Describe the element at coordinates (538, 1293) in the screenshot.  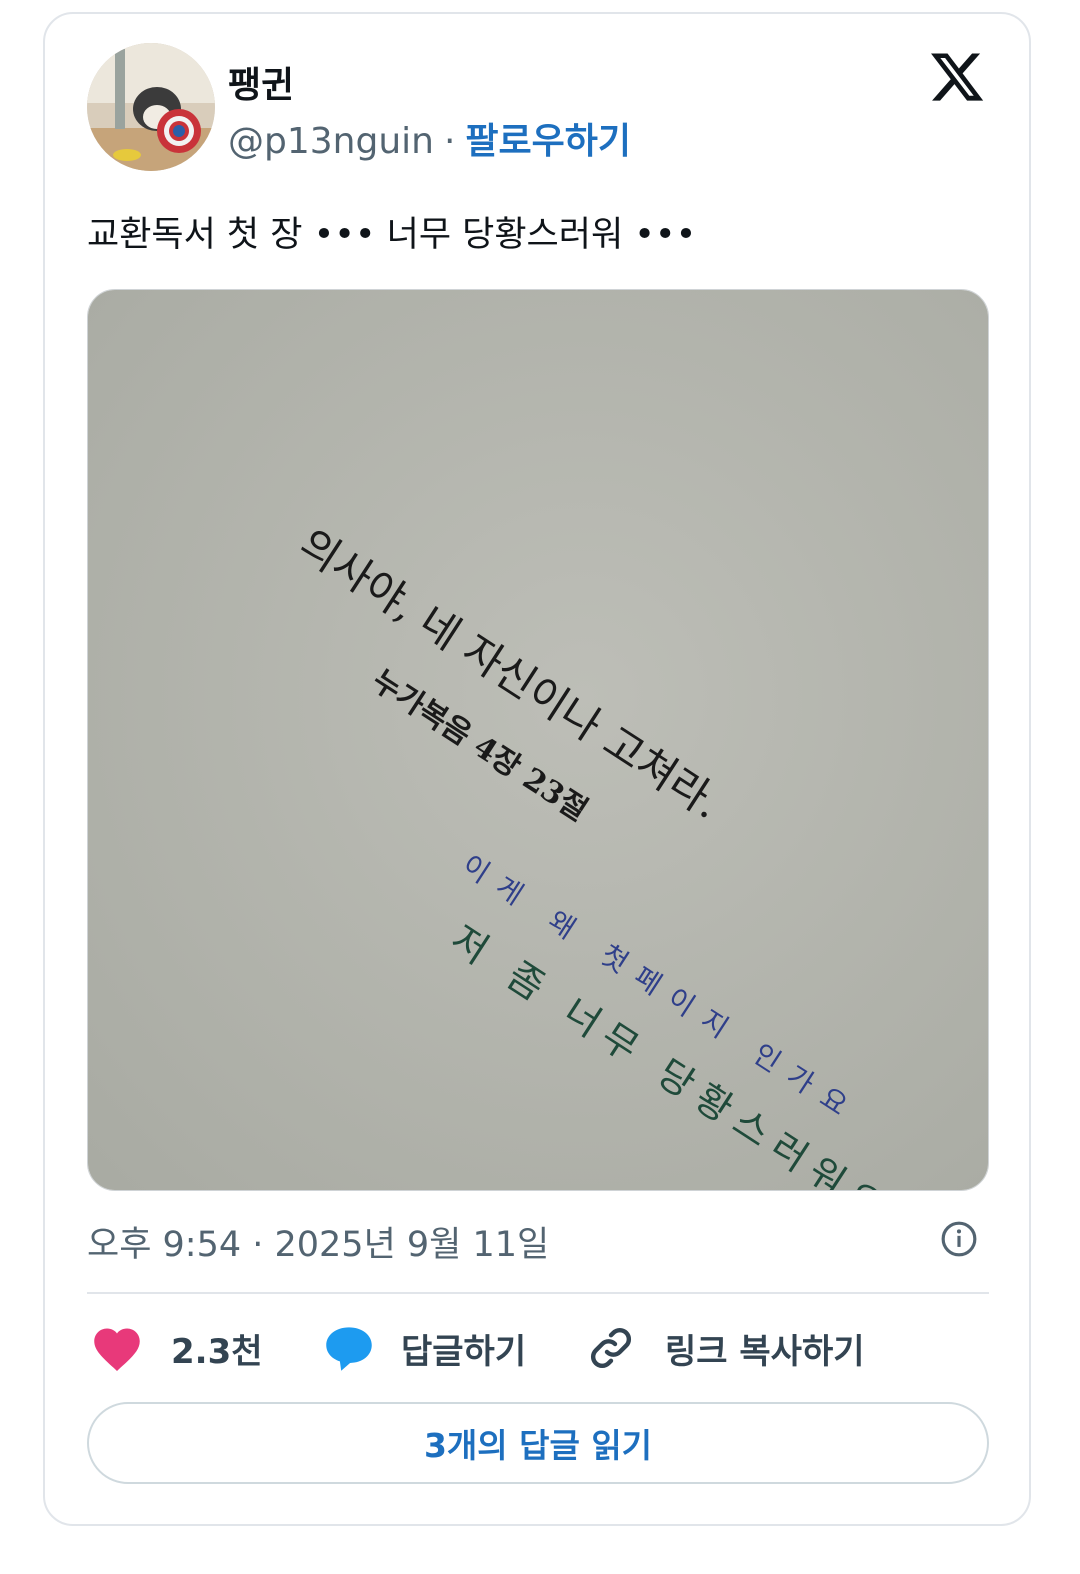
I see `divider` at that location.